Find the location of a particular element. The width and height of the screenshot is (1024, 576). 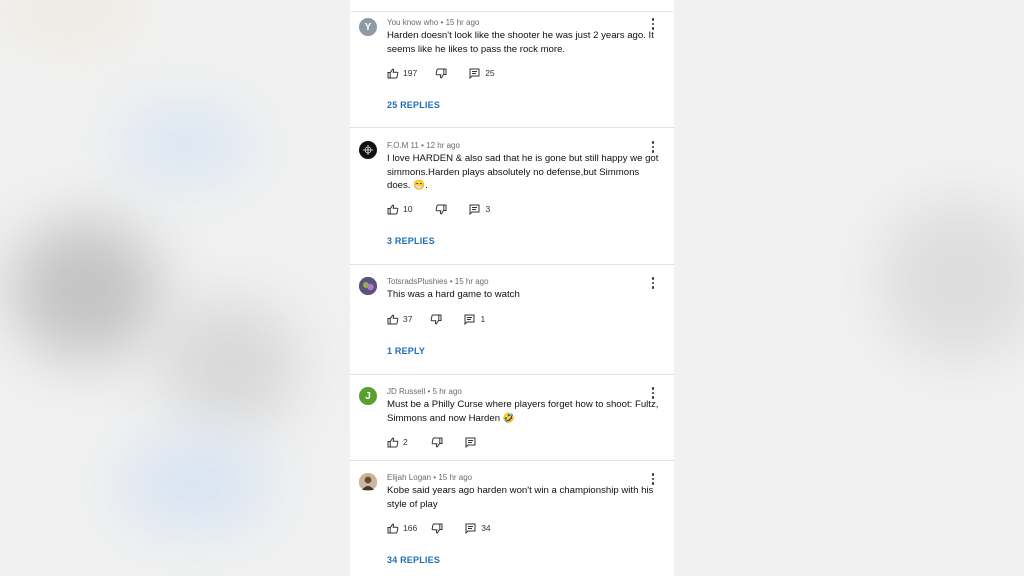

view-replies-button: 34 REPLIES is located at coordinates (413, 560).